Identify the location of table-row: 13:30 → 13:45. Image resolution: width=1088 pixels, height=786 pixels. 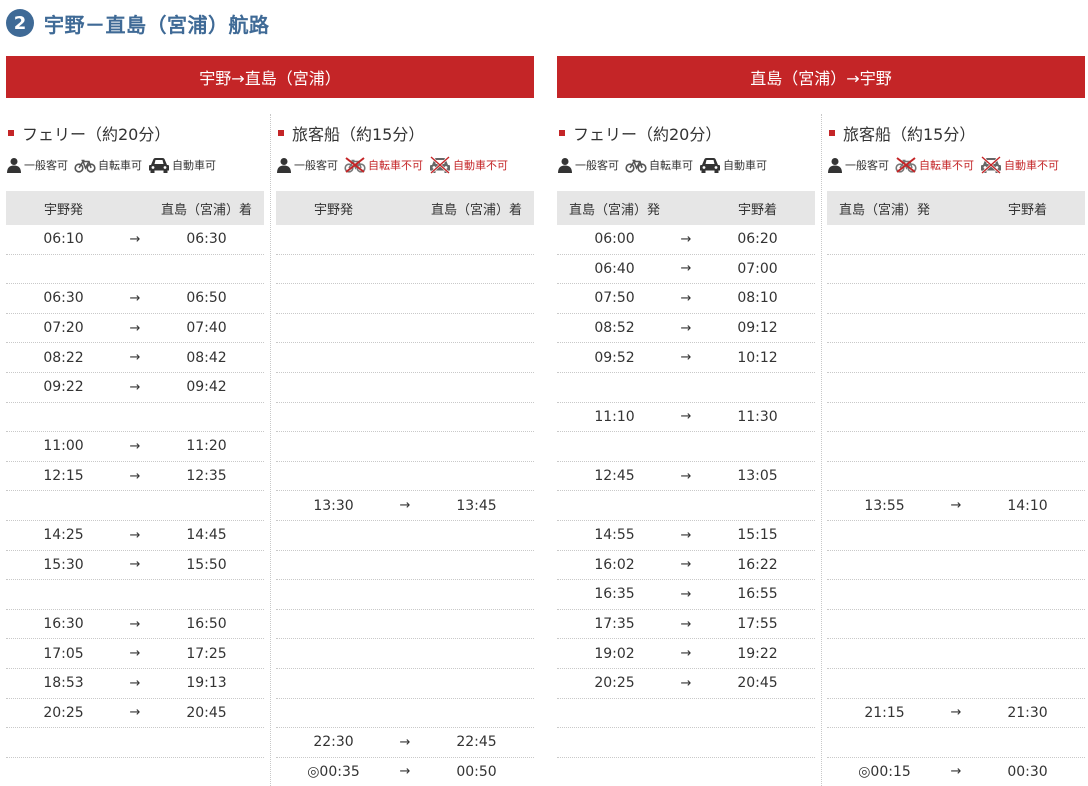
(405, 506).